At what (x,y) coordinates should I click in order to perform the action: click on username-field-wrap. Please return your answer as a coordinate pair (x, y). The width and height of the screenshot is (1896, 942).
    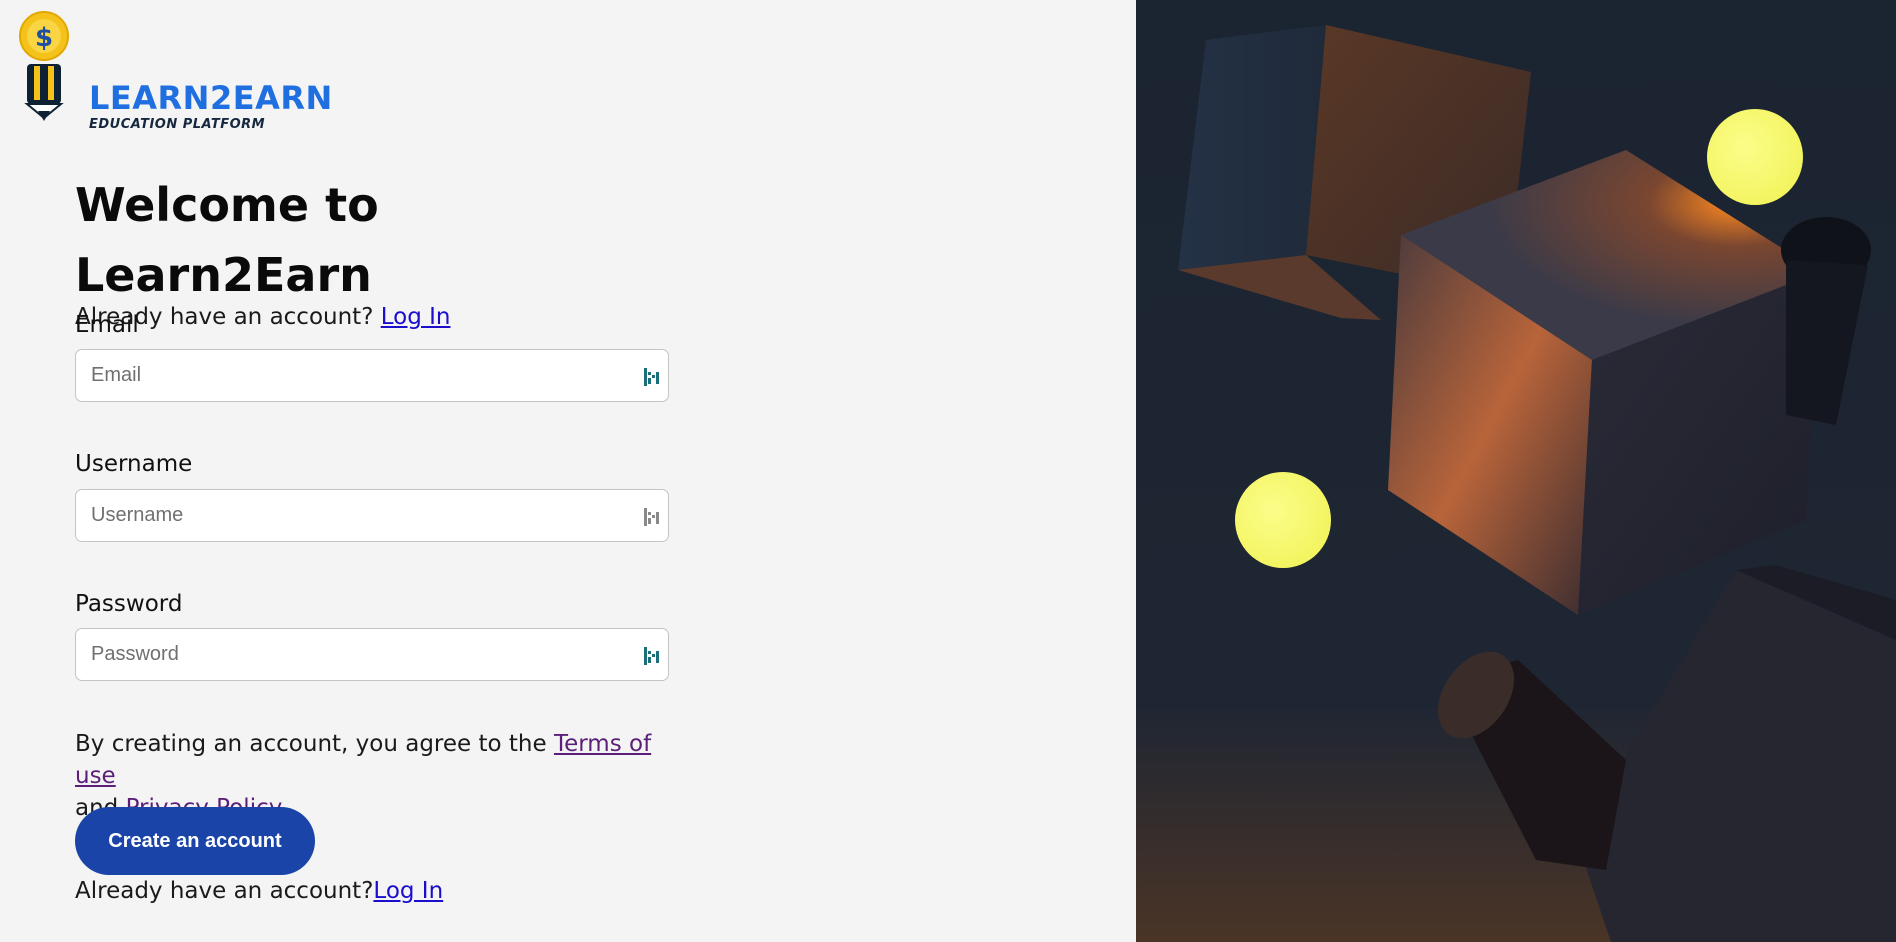
    Looking at the image, I should click on (372, 515).